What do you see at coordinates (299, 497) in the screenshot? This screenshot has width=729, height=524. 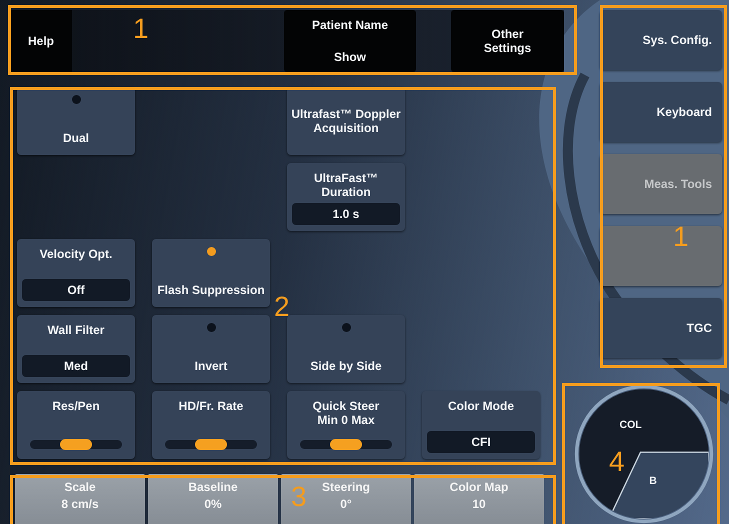 I see `callout-number: 3` at bounding box center [299, 497].